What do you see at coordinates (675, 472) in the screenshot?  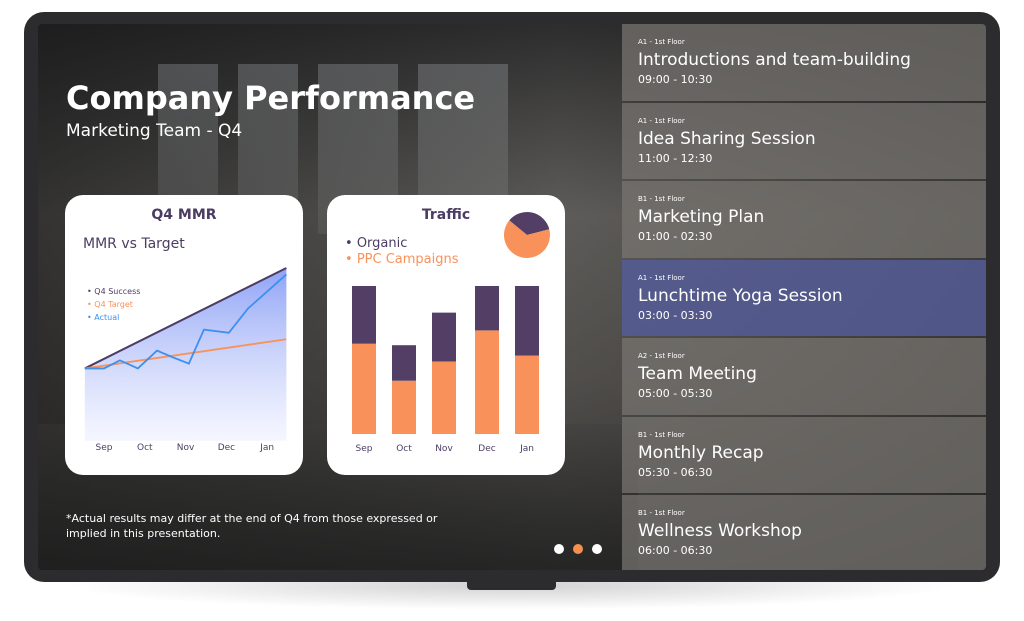 I see `schedule-time: 05:30 - 06:30` at bounding box center [675, 472].